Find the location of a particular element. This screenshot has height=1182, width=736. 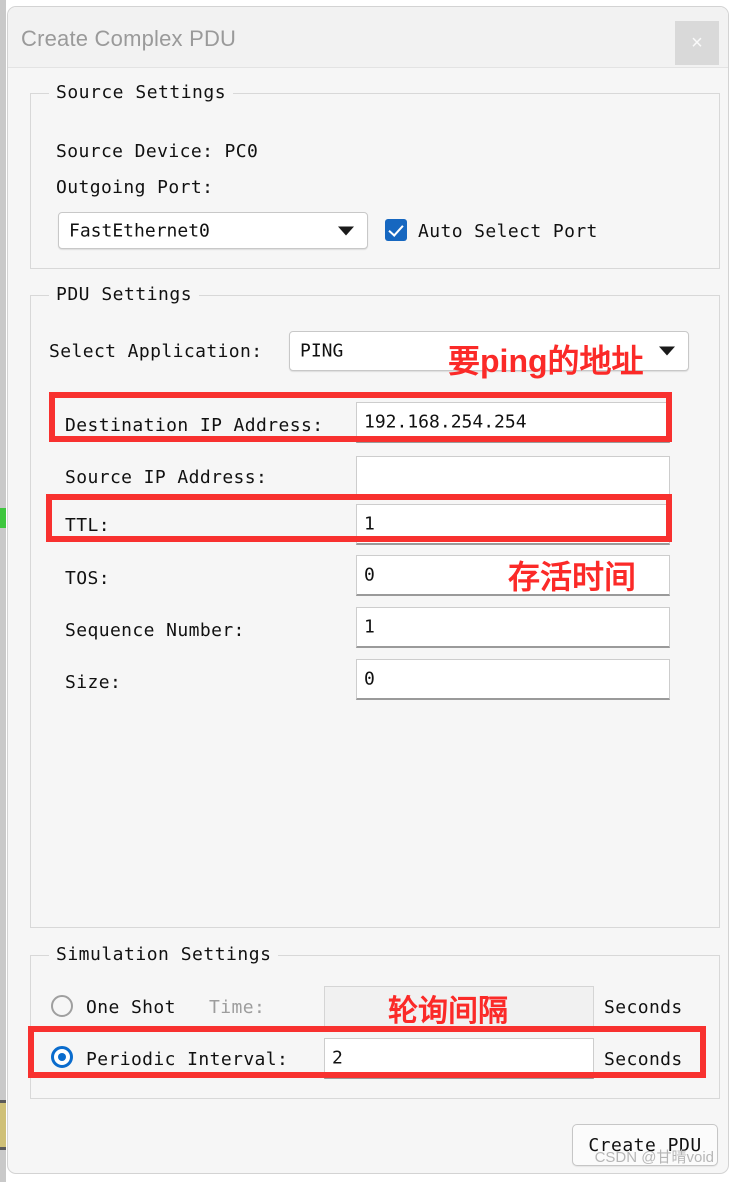

select-application-value: PING is located at coordinates (322, 351).